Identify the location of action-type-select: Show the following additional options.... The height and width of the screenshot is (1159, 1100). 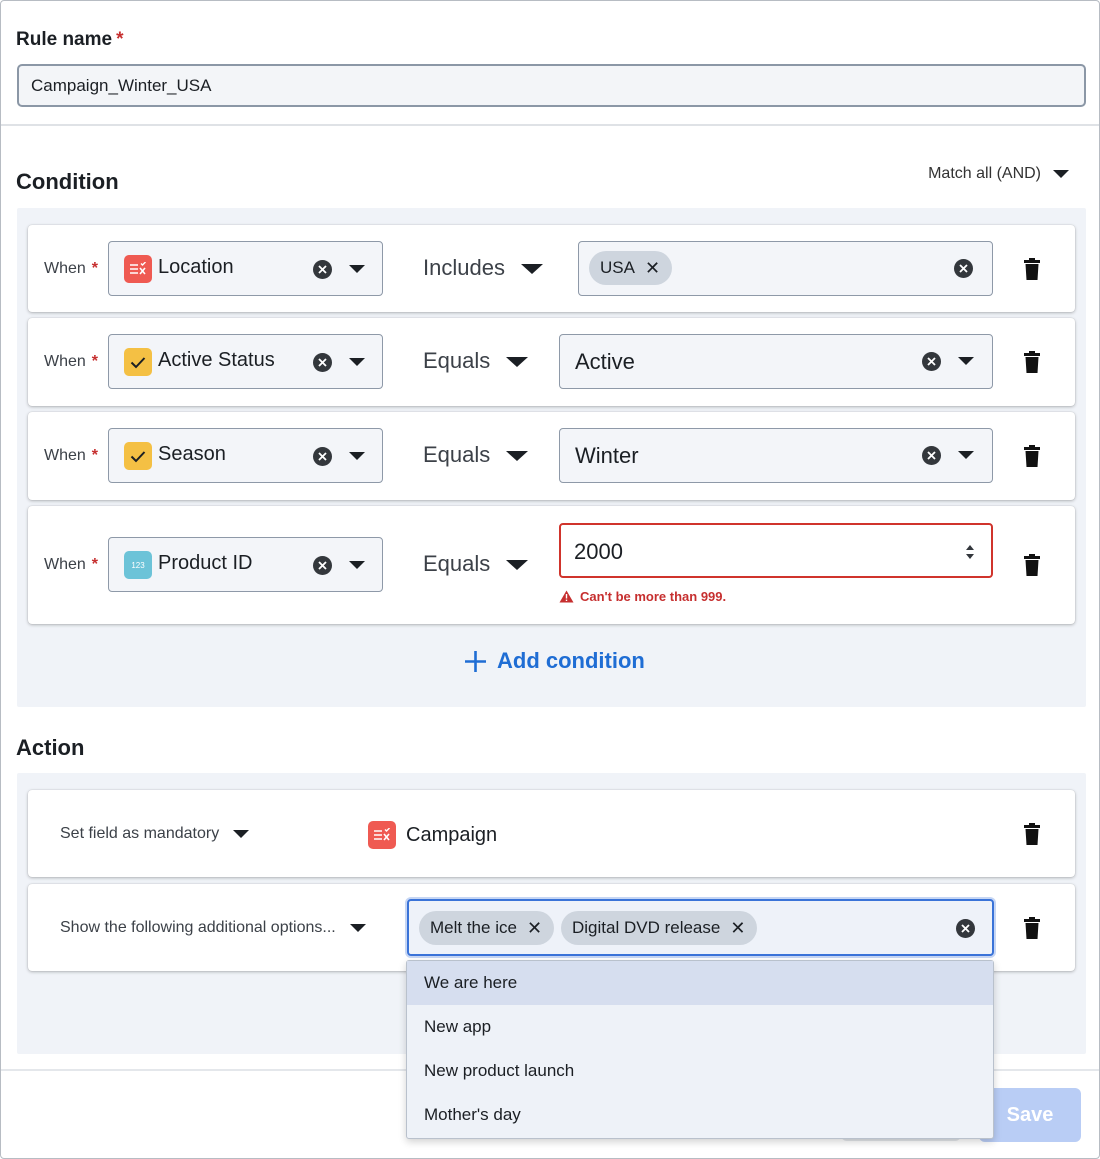
(213, 928).